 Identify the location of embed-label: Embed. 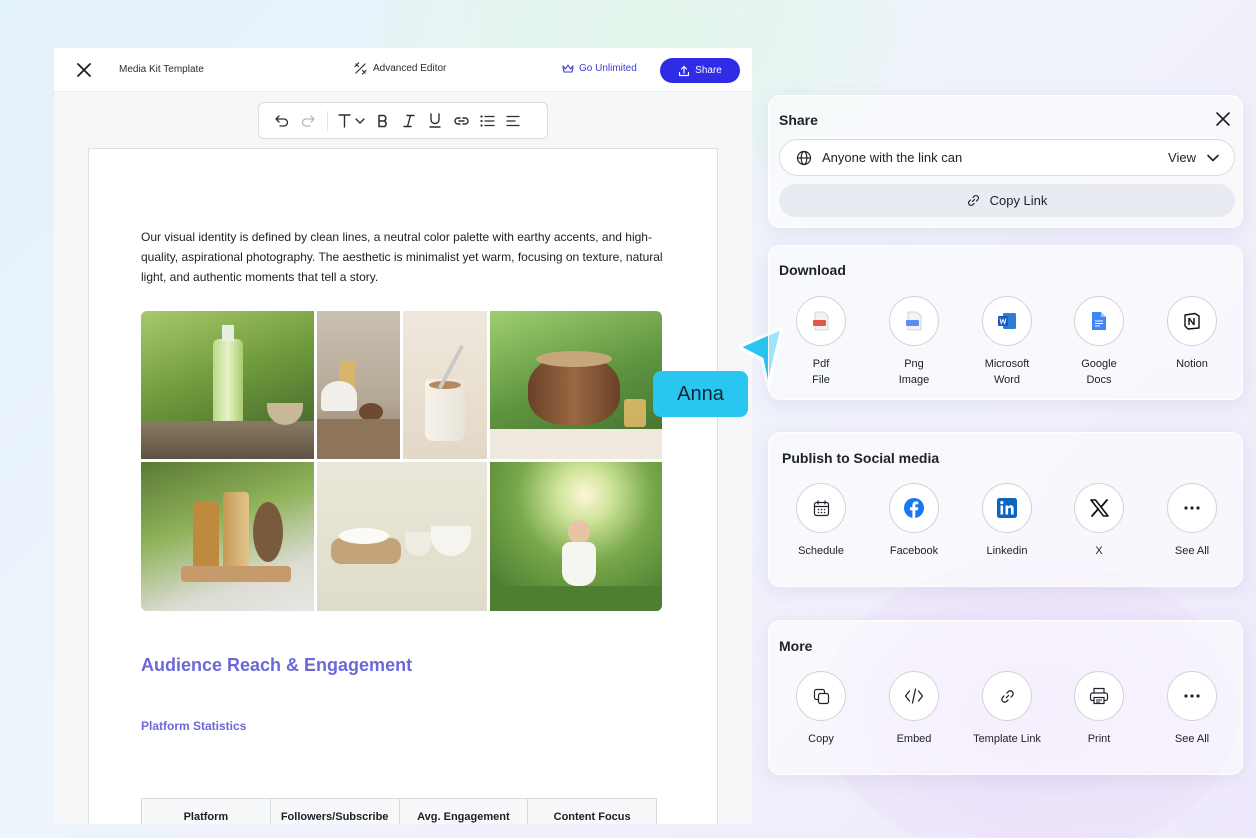
(914, 739).